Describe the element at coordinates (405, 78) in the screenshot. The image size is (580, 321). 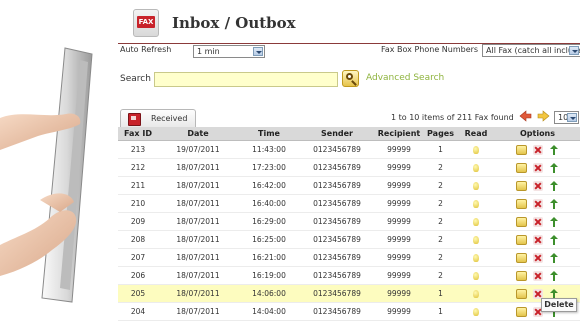
I see `advanced-search-link: Advanced Search` at that location.